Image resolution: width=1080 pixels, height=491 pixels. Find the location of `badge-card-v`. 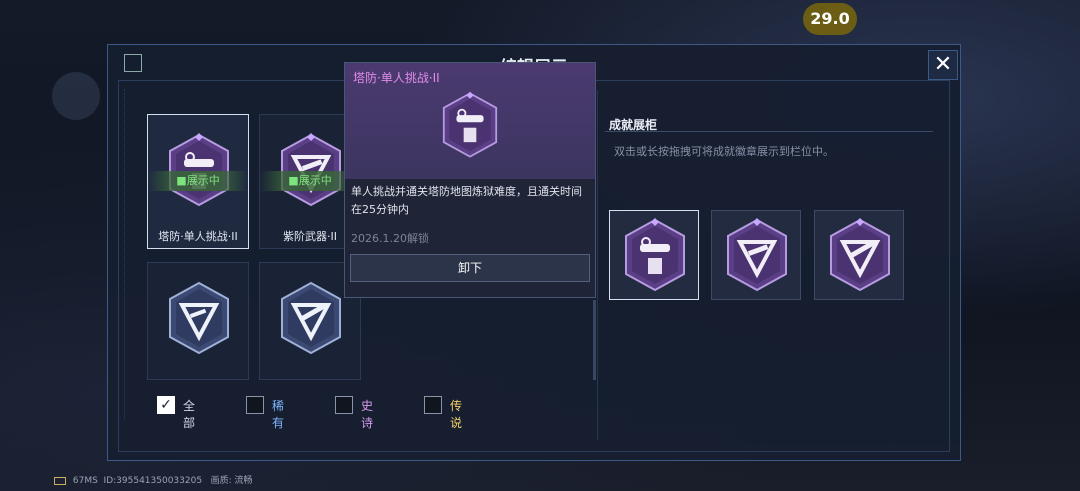

badge-card-v is located at coordinates (198, 321).